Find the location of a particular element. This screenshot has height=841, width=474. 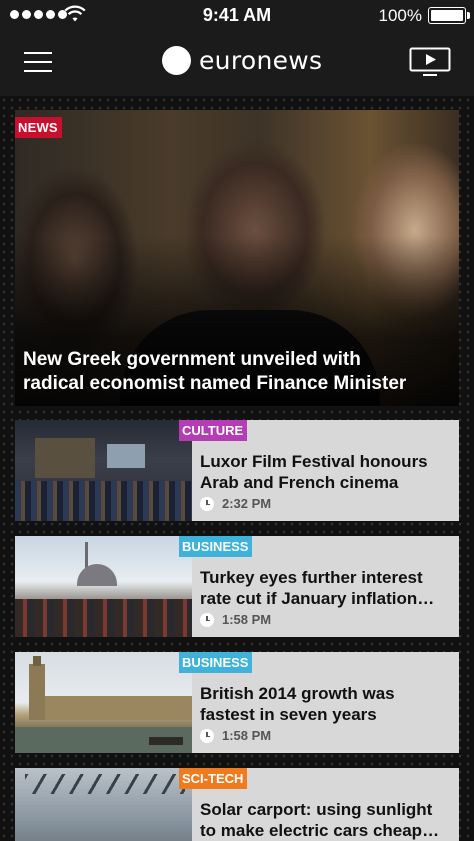

article-time: 2:32 PM is located at coordinates (235, 503).